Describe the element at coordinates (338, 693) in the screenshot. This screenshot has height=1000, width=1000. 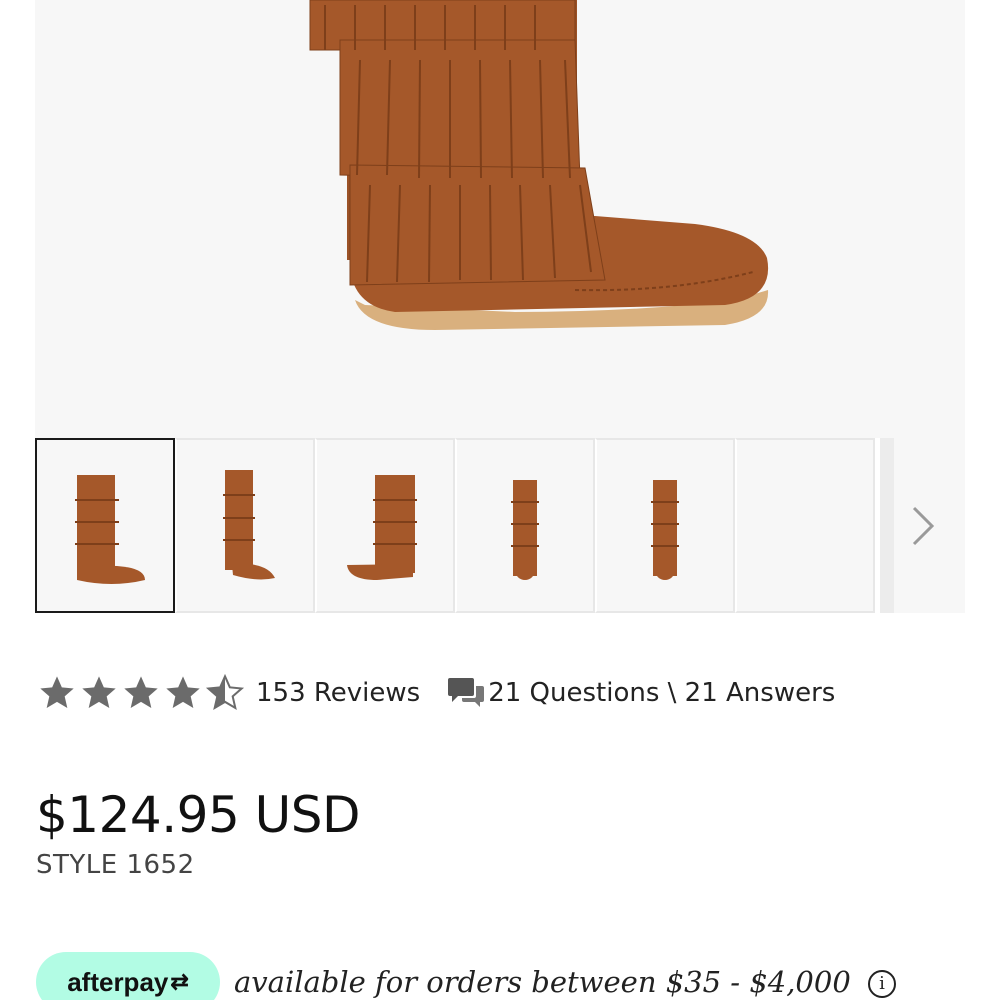
I see `reviews-link: 153 Reviews` at that location.